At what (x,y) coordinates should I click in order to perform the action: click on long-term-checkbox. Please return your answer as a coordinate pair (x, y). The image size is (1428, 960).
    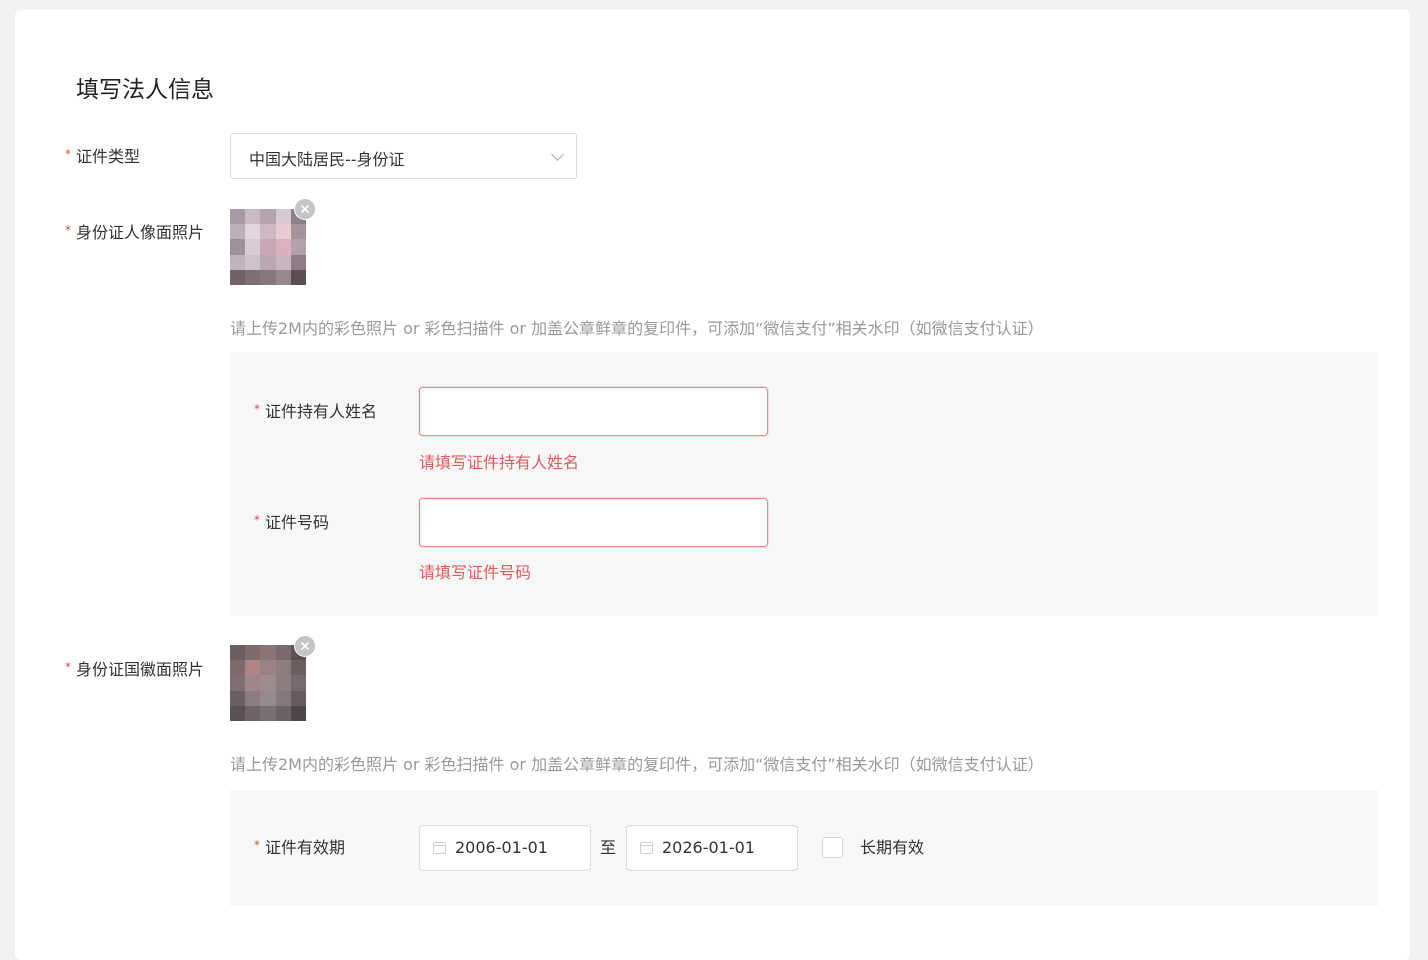
    Looking at the image, I should click on (832, 847).